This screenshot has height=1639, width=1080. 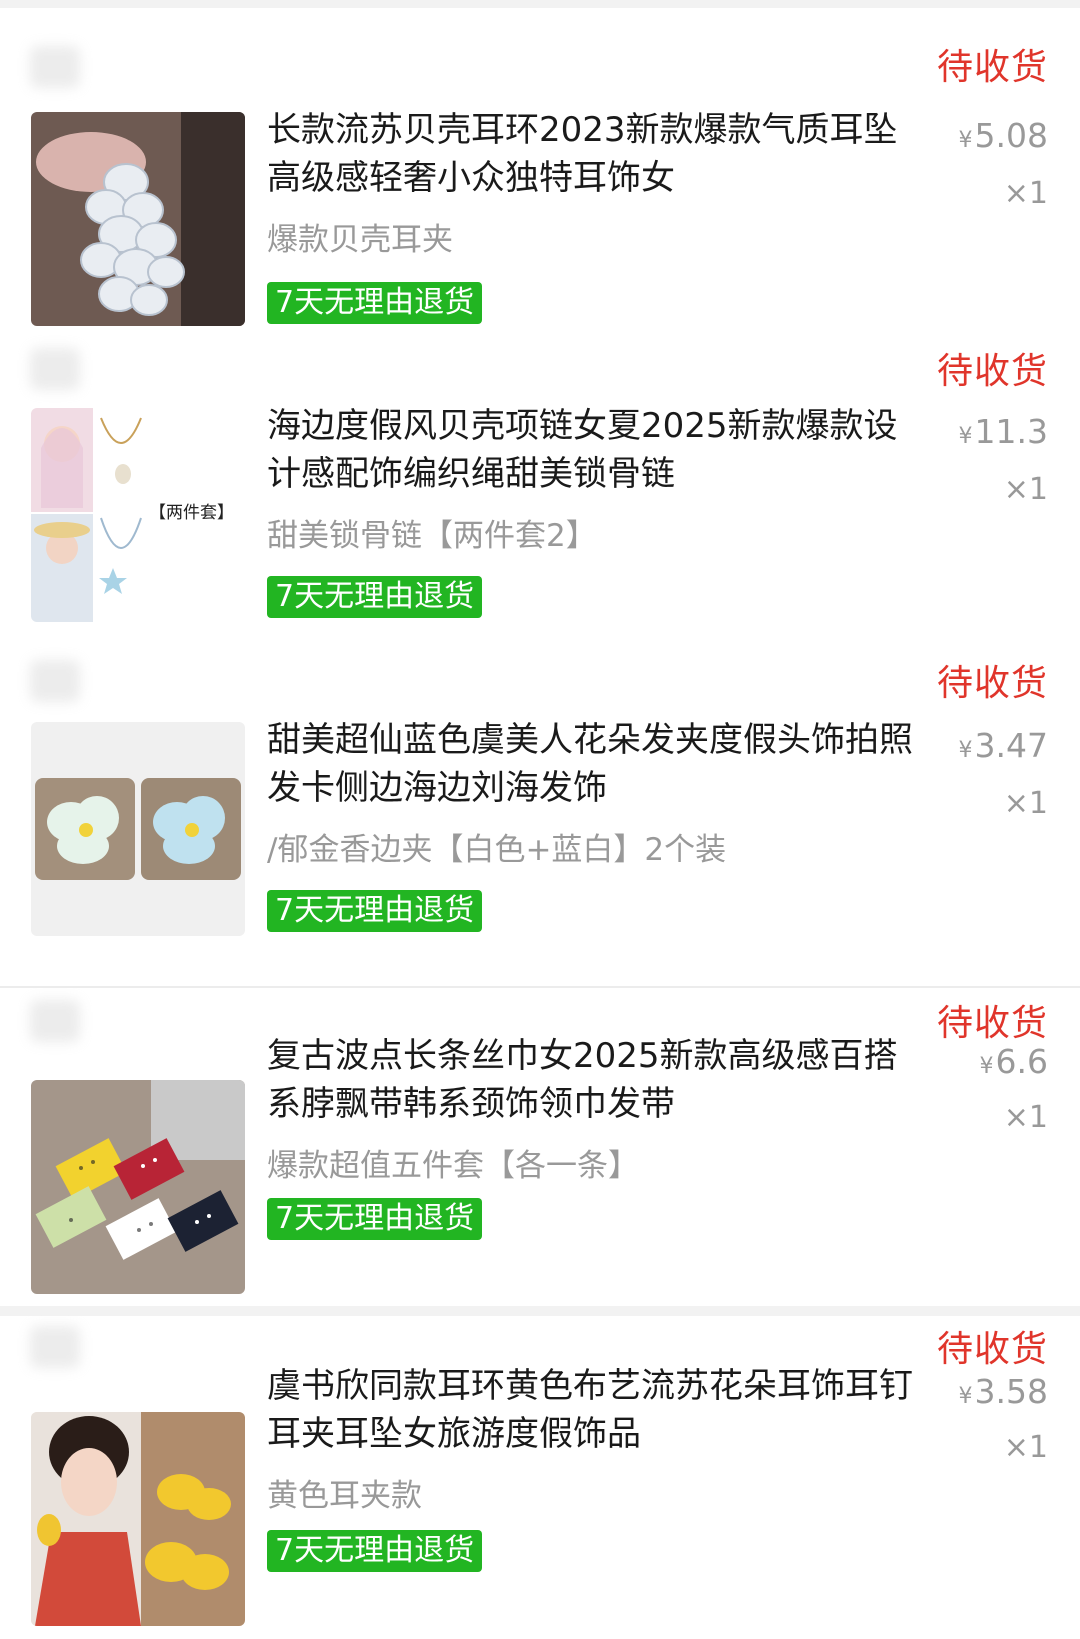 I want to click on product-spec: 爆款贝壳耳夹, so click(x=360, y=240).